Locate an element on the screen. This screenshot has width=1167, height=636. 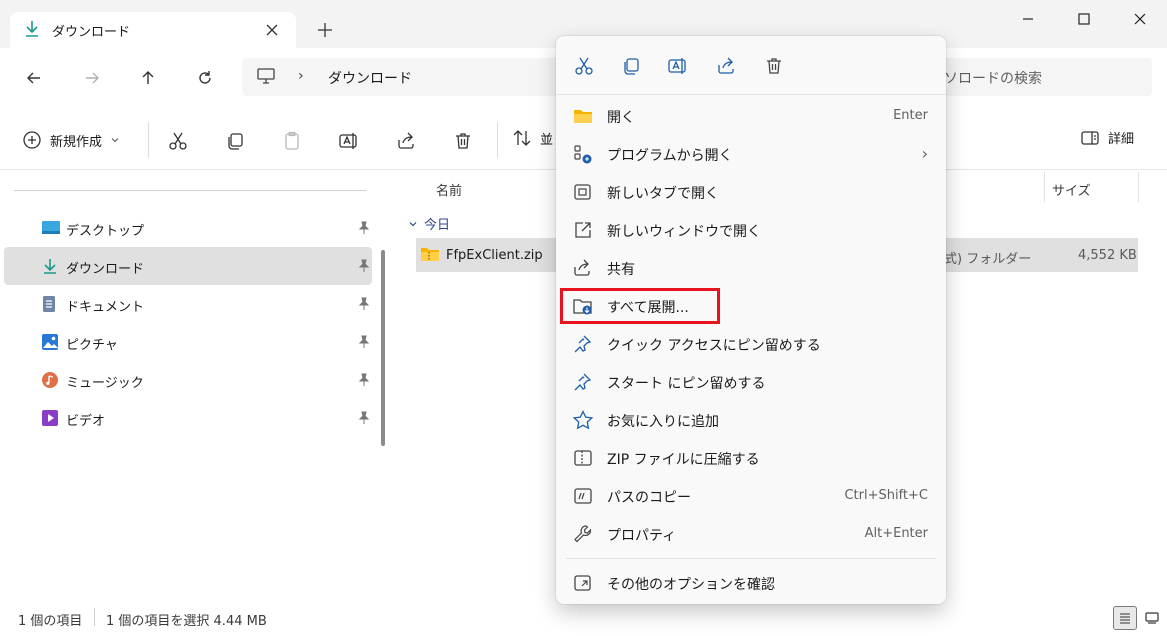
open-new-window-icon is located at coordinates (583, 230).